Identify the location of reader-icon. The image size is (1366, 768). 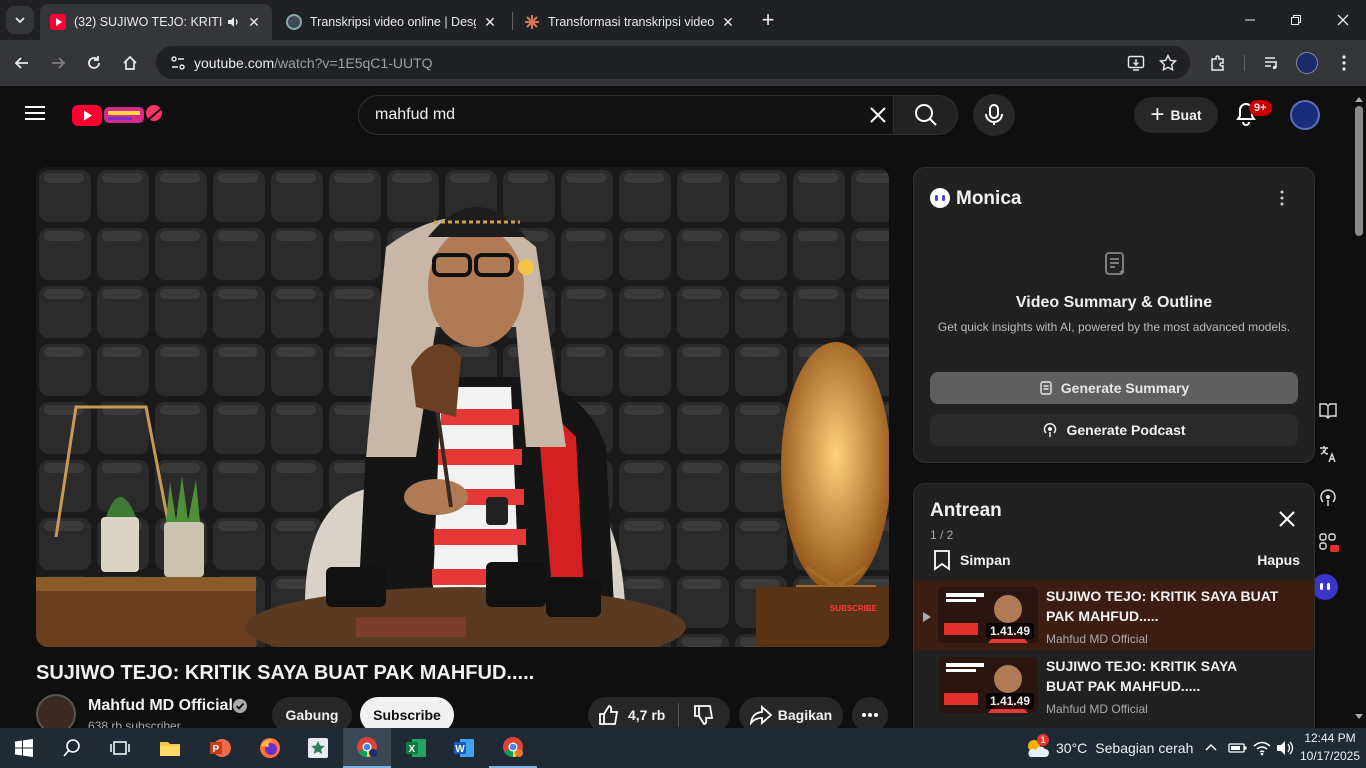
(1329, 411).